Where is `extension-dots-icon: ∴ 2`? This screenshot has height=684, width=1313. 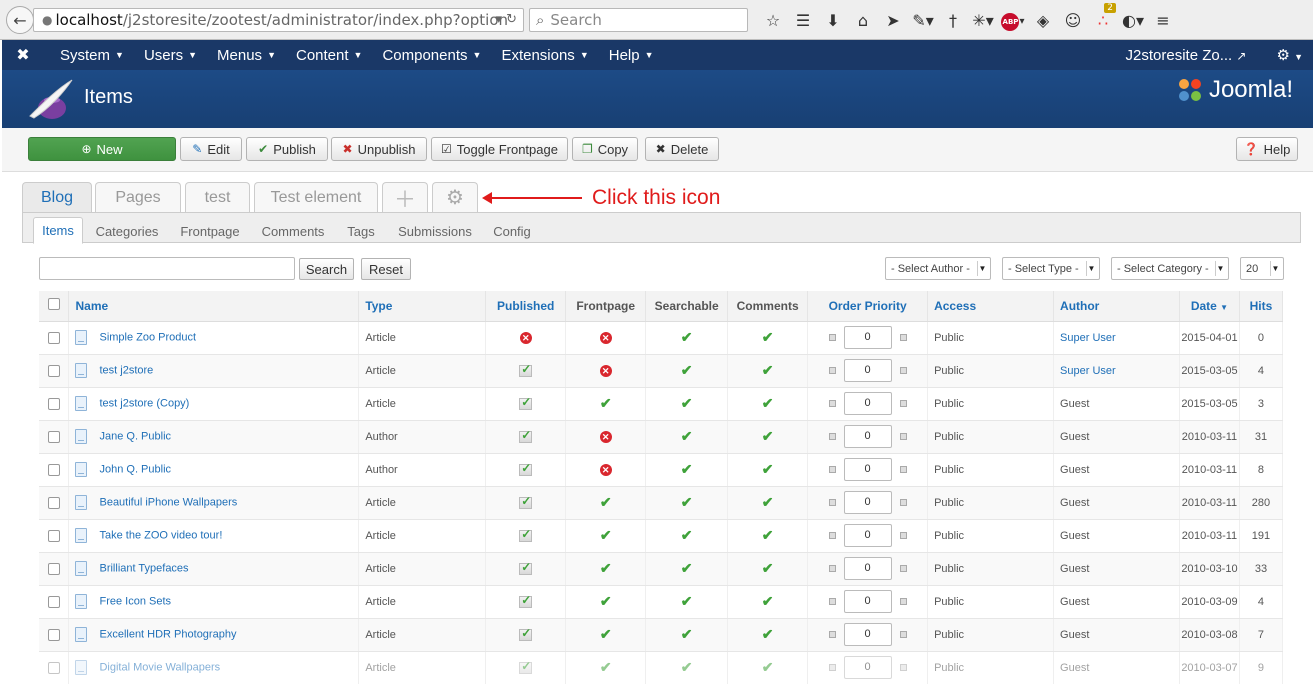 extension-dots-icon: ∴ 2 is located at coordinates (1103, 16).